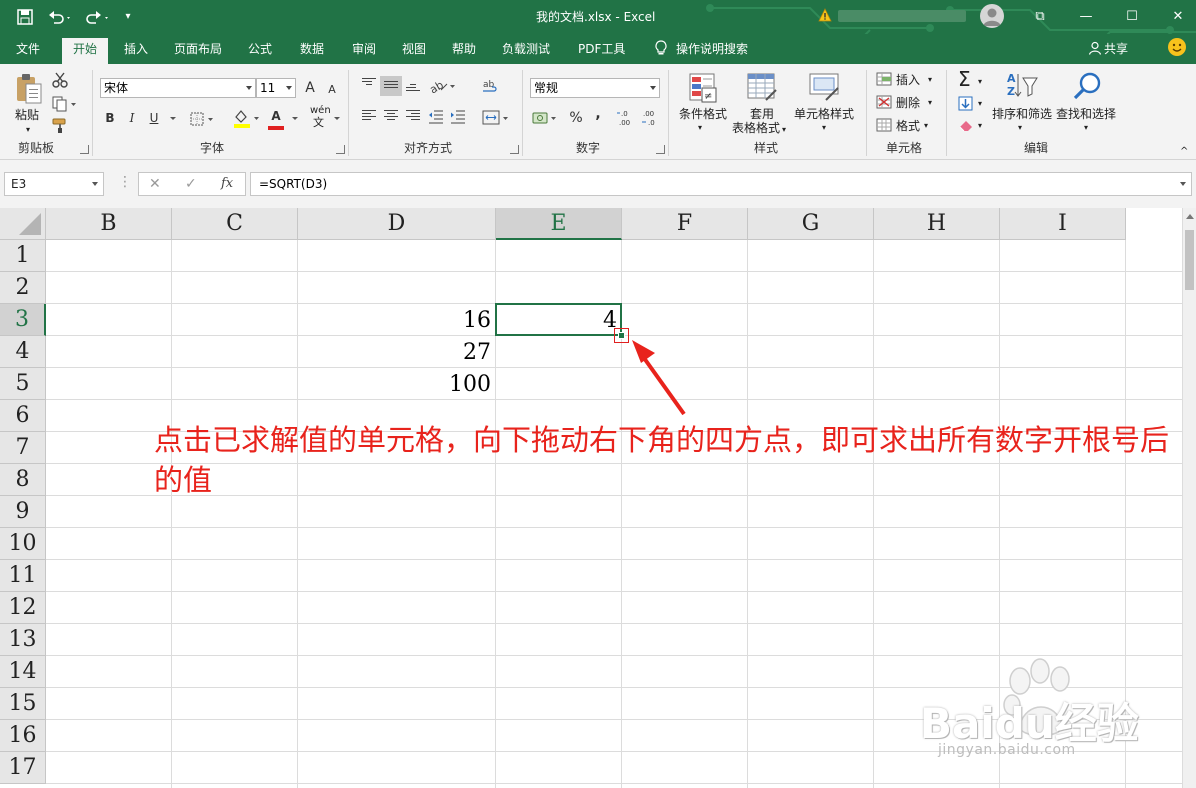 The width and height of the screenshot is (1196, 788). Describe the element at coordinates (926, 126) in the screenshot. I see `format-dropdown: ▾` at that location.